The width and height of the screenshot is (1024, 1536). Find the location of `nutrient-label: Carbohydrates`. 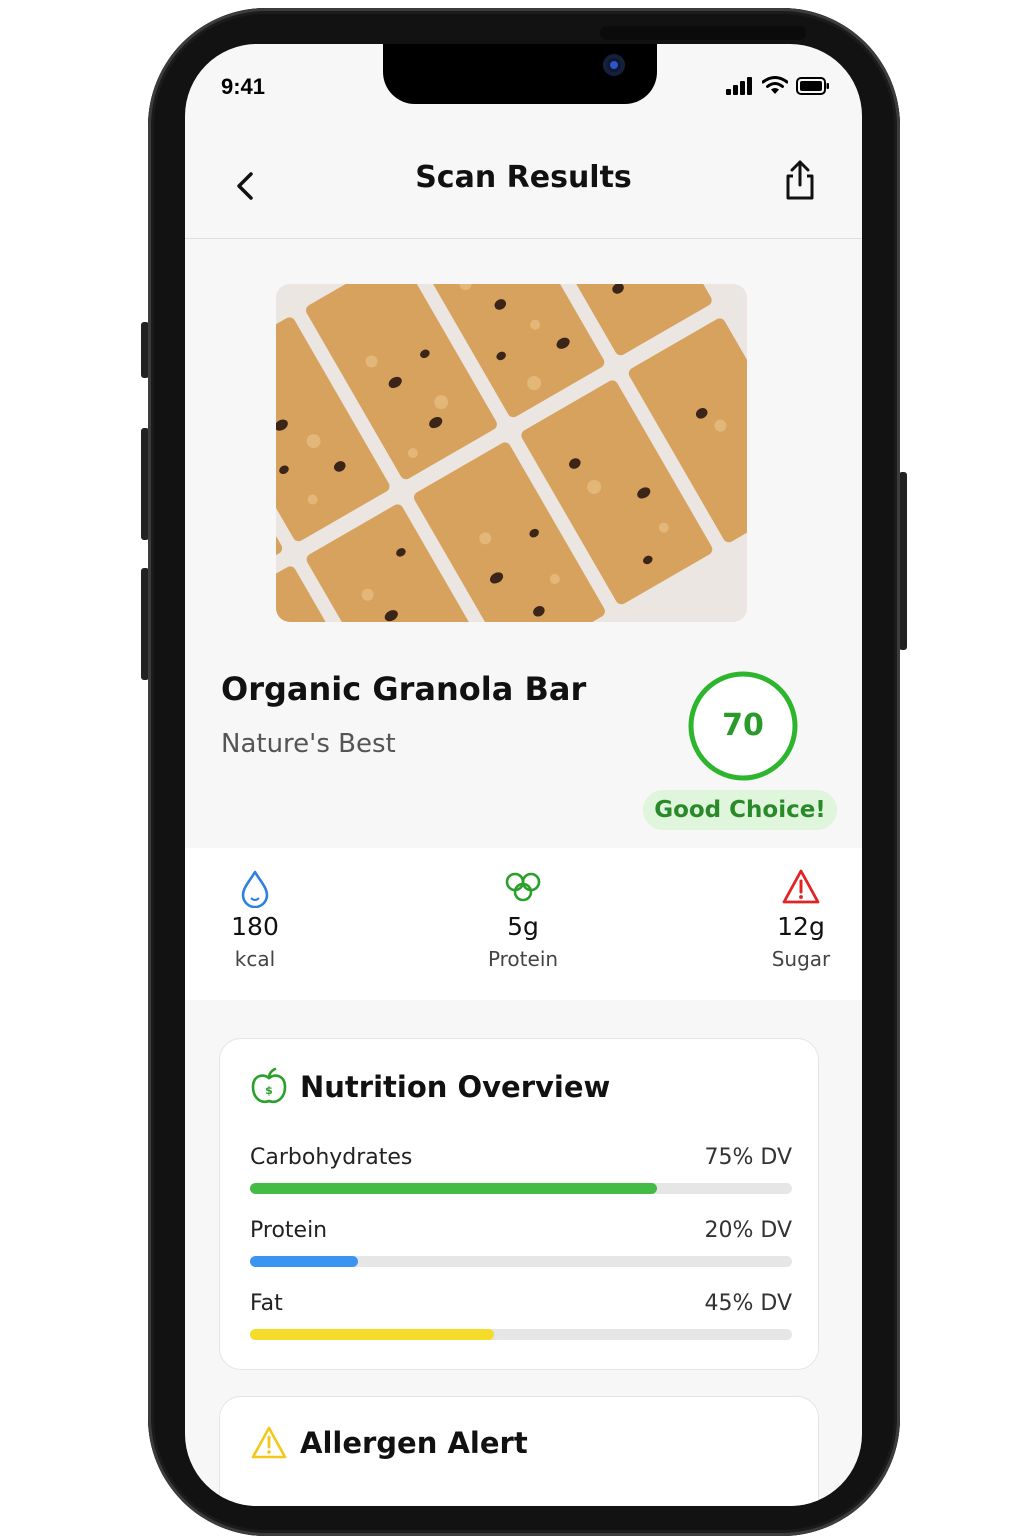

nutrient-label: Carbohydrates is located at coordinates (331, 1157).